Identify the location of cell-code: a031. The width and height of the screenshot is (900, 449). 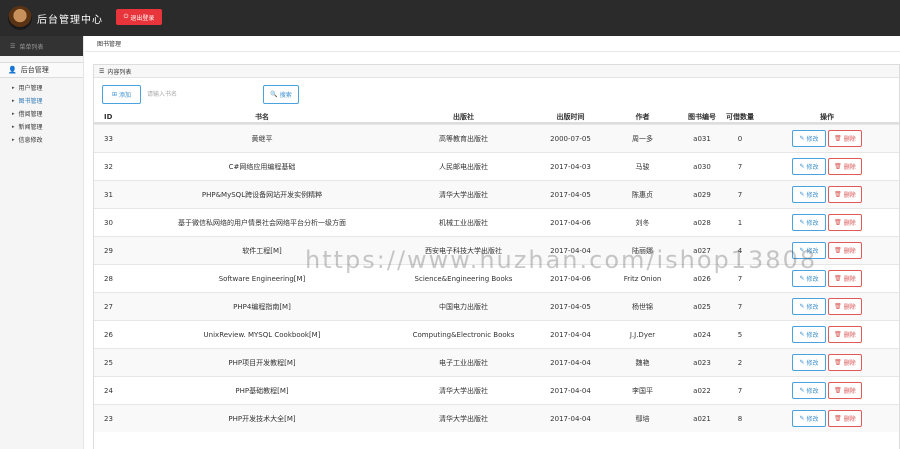
(702, 138).